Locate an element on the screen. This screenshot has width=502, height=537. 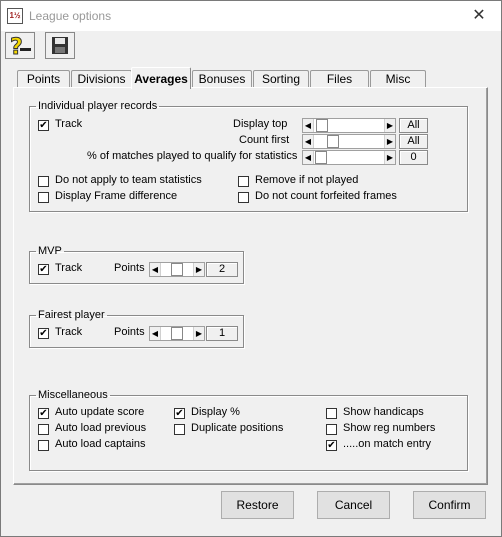
floppy-disk-icon is located at coordinates (60, 45).